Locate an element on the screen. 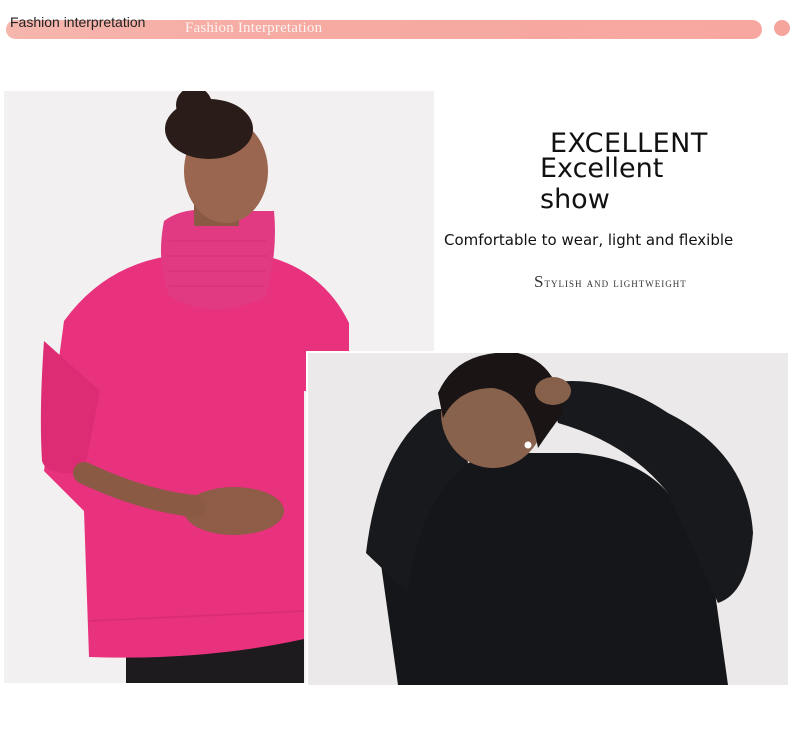 This screenshot has height=742, width=790. subtitle: Comfortable to wear, light and flexible is located at coordinates (589, 240).